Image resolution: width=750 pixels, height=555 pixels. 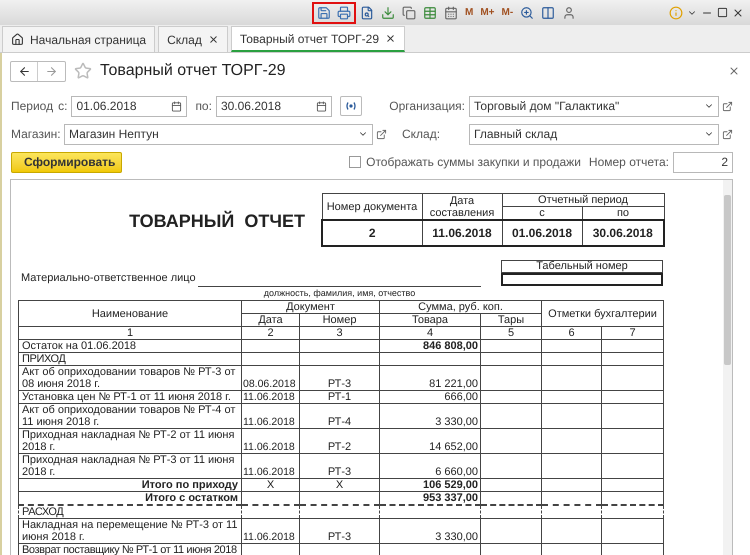 I want to click on table-cell: Накладная на перемещение № РТ-3 от 11 июня 2018 г., so click(x=130, y=531).